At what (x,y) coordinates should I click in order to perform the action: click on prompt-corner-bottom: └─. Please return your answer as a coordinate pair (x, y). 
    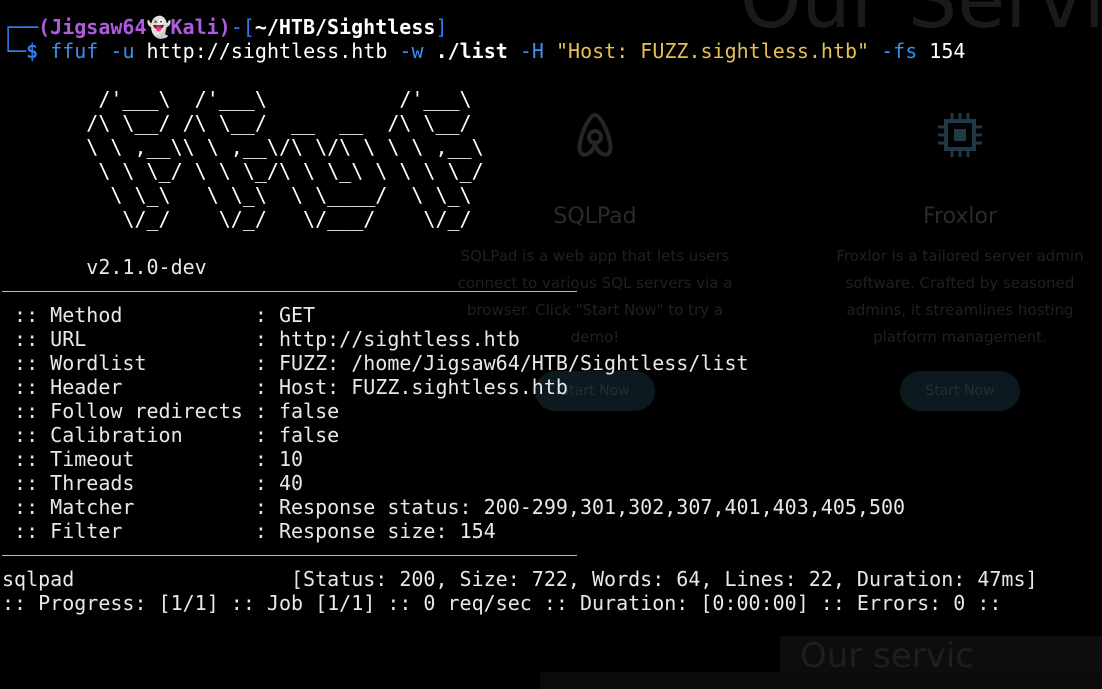
    Looking at the image, I should click on (14, 51).